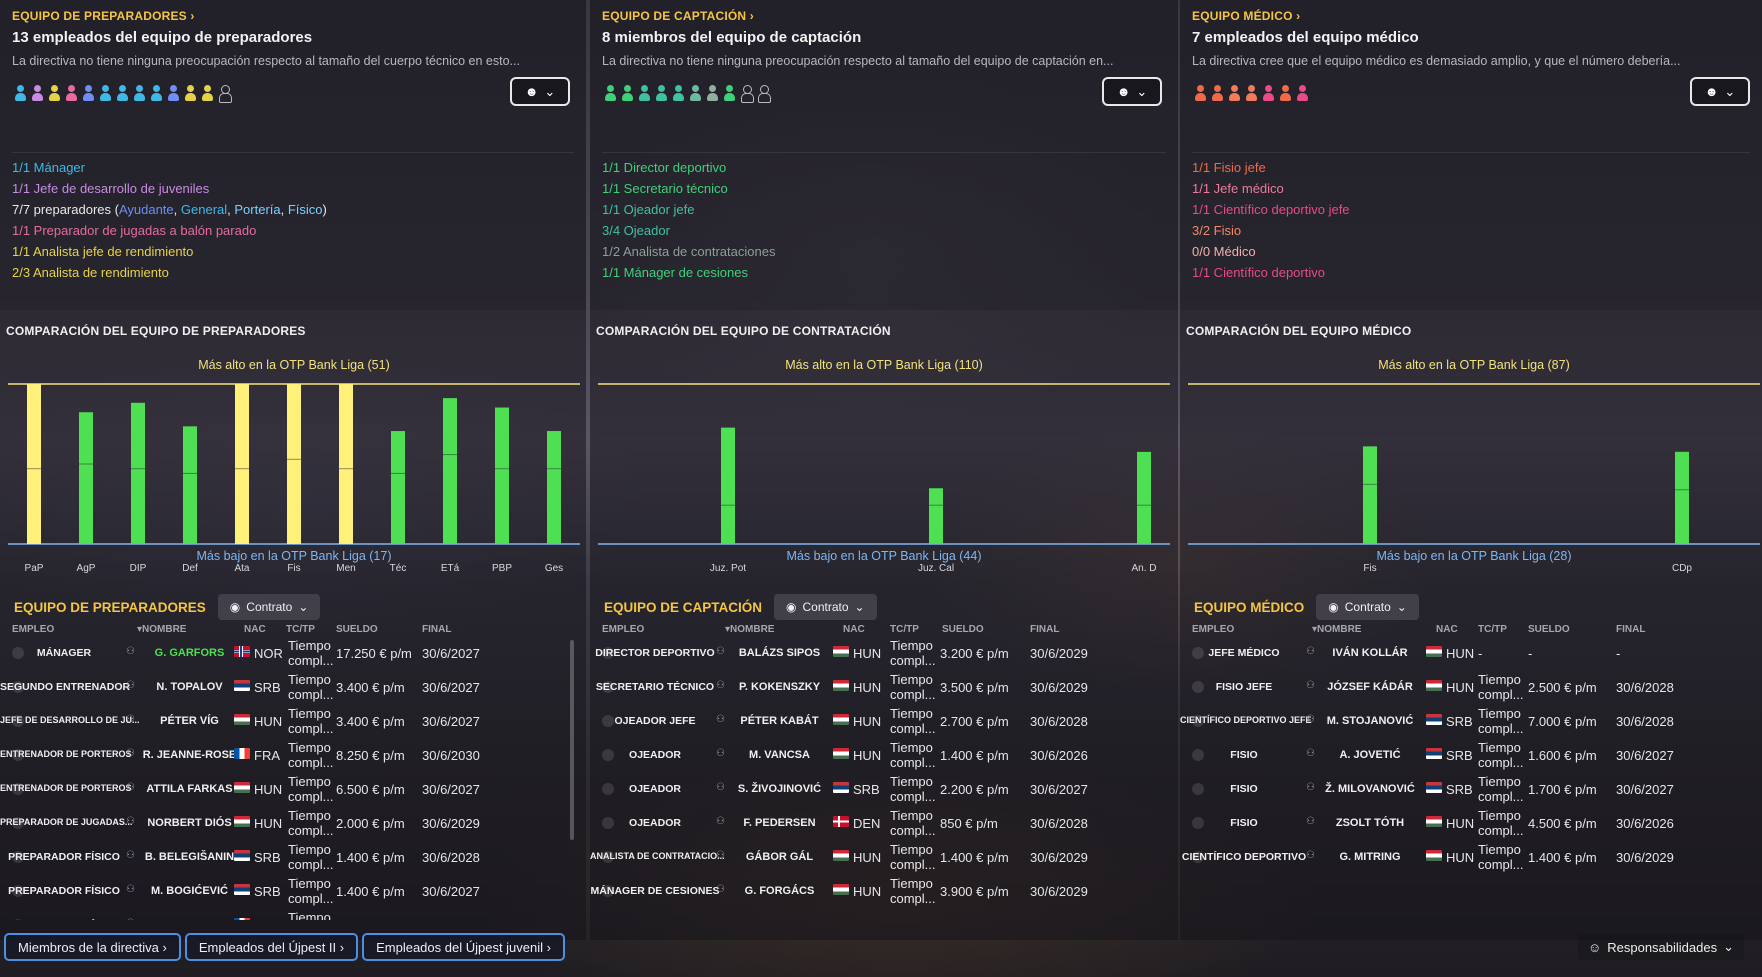  I want to click on name-cell: M. VANCSA, so click(779, 755).